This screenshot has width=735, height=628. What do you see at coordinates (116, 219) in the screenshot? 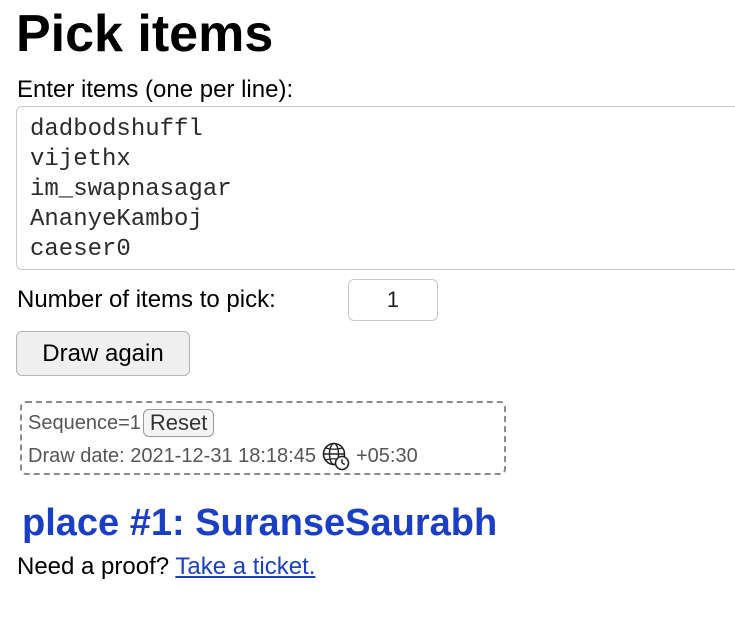
I see `item-line: AnanyeKamboj` at bounding box center [116, 219].